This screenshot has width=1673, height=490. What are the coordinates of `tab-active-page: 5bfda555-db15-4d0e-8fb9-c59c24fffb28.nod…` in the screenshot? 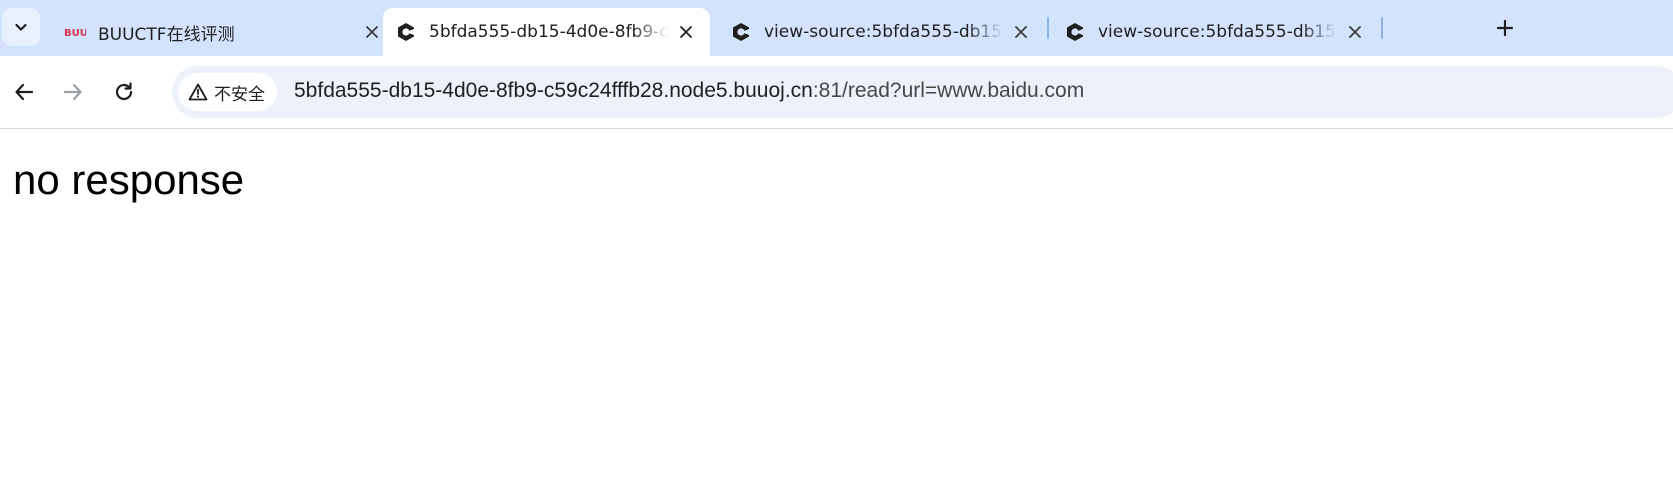 It's located at (546, 32).